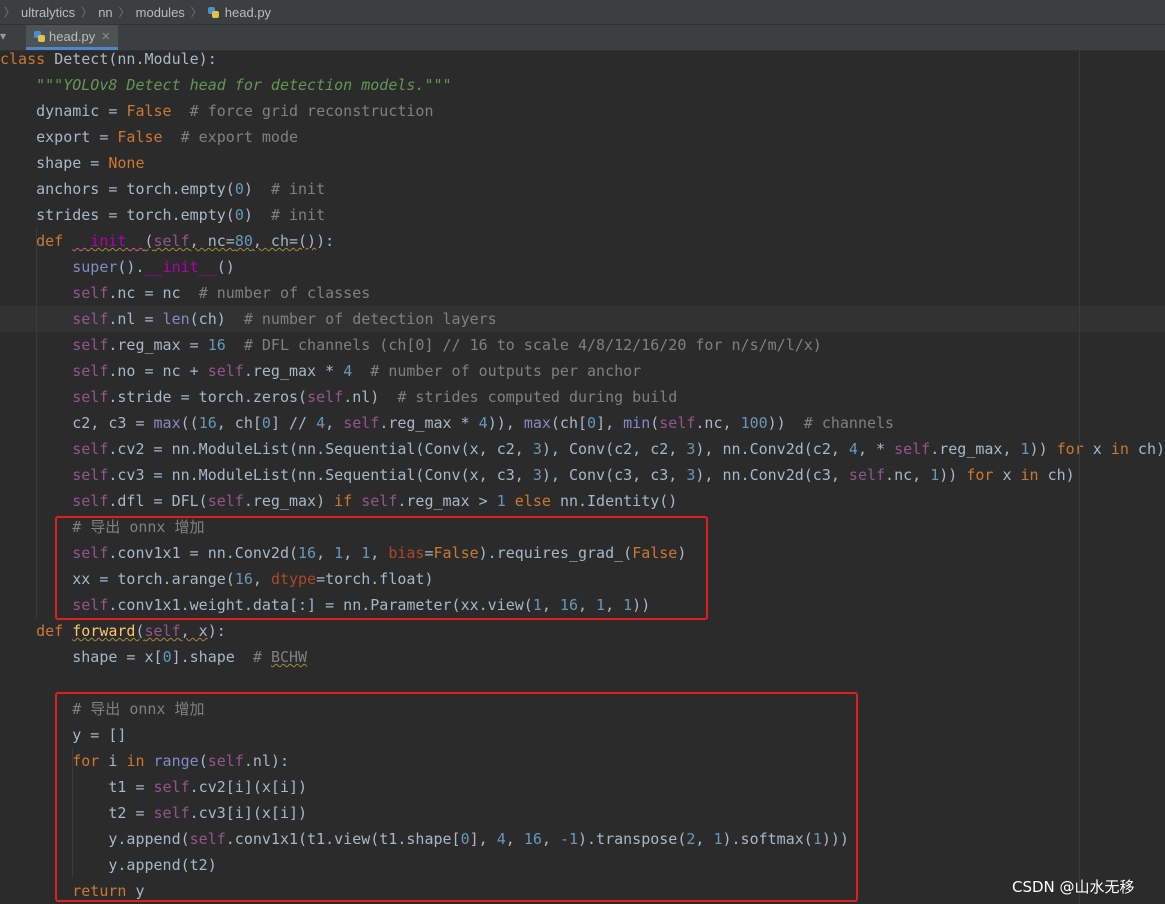 This screenshot has height=904, width=1165. What do you see at coordinates (3, 36) in the screenshot?
I see `tab-scroll-left-icon: ▾` at bounding box center [3, 36].